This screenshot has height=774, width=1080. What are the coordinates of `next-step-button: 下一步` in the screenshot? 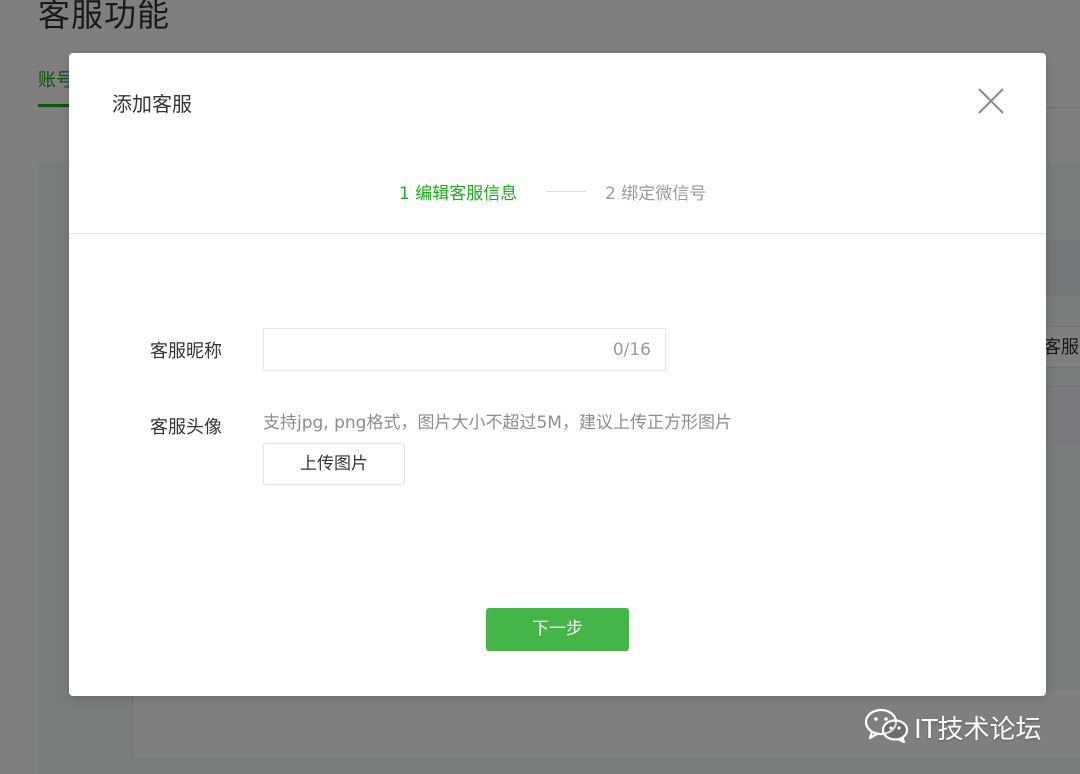 It's located at (557, 629).